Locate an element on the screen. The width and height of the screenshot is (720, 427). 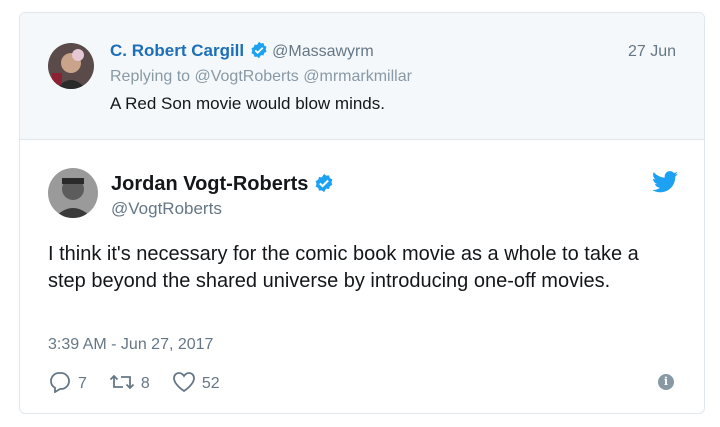
replying-to-line: Replying to @VogtRoberts @mrmarkmillar is located at coordinates (261, 77).